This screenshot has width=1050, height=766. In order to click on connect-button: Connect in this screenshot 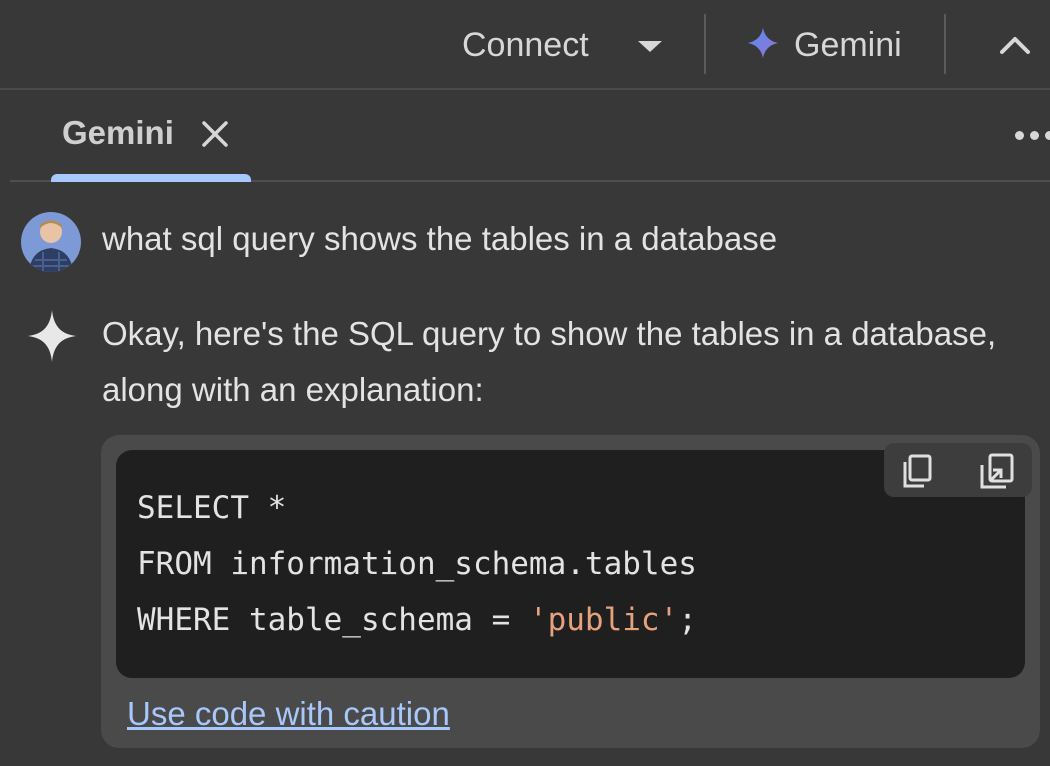, I will do `click(565, 43)`.